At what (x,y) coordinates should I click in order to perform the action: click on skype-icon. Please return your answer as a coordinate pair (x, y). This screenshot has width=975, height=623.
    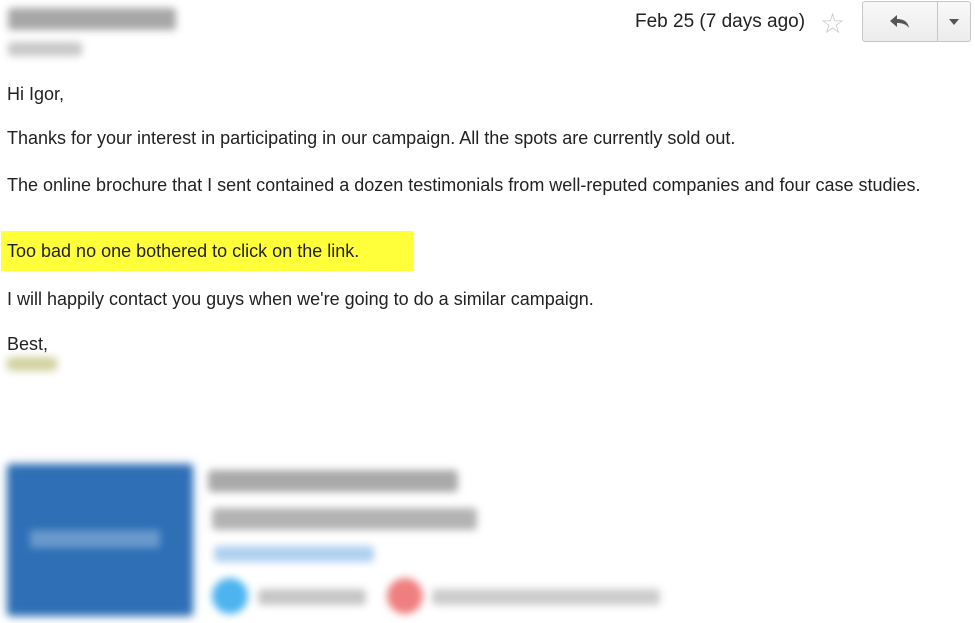
    Looking at the image, I should click on (230, 596).